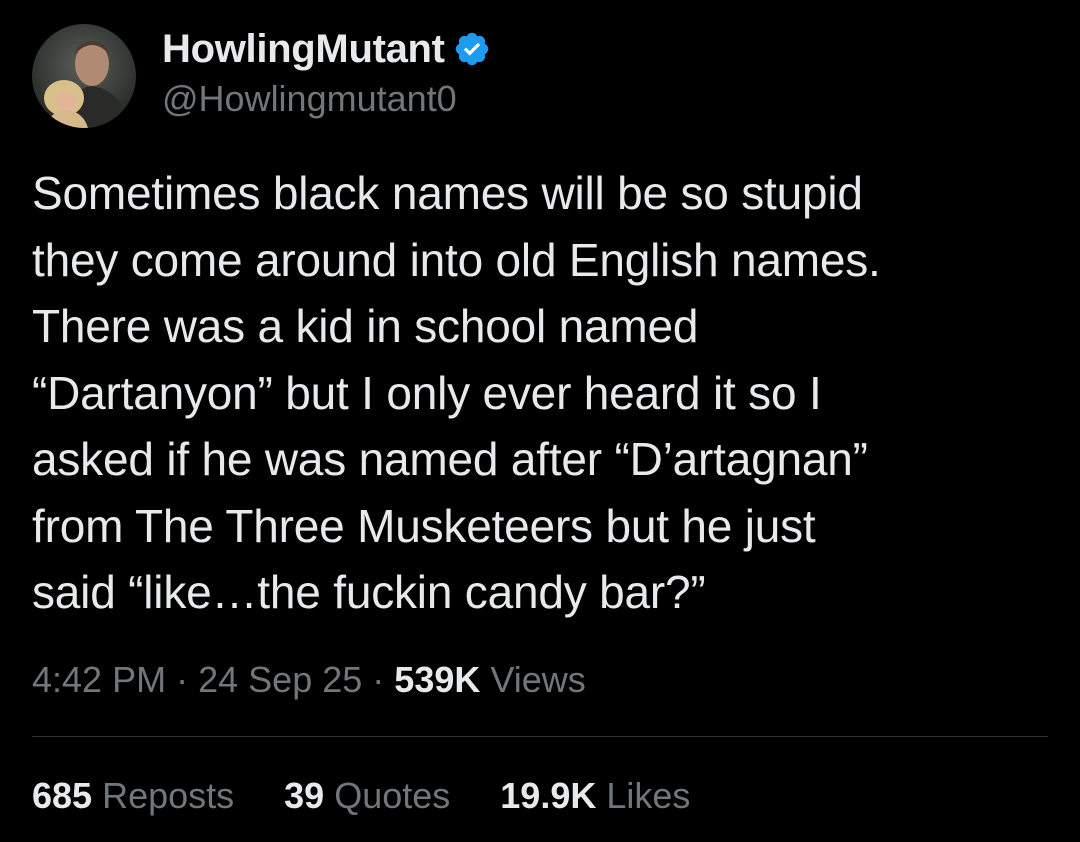  What do you see at coordinates (62, 795) in the screenshot?
I see `reposts-count: 685` at bounding box center [62, 795].